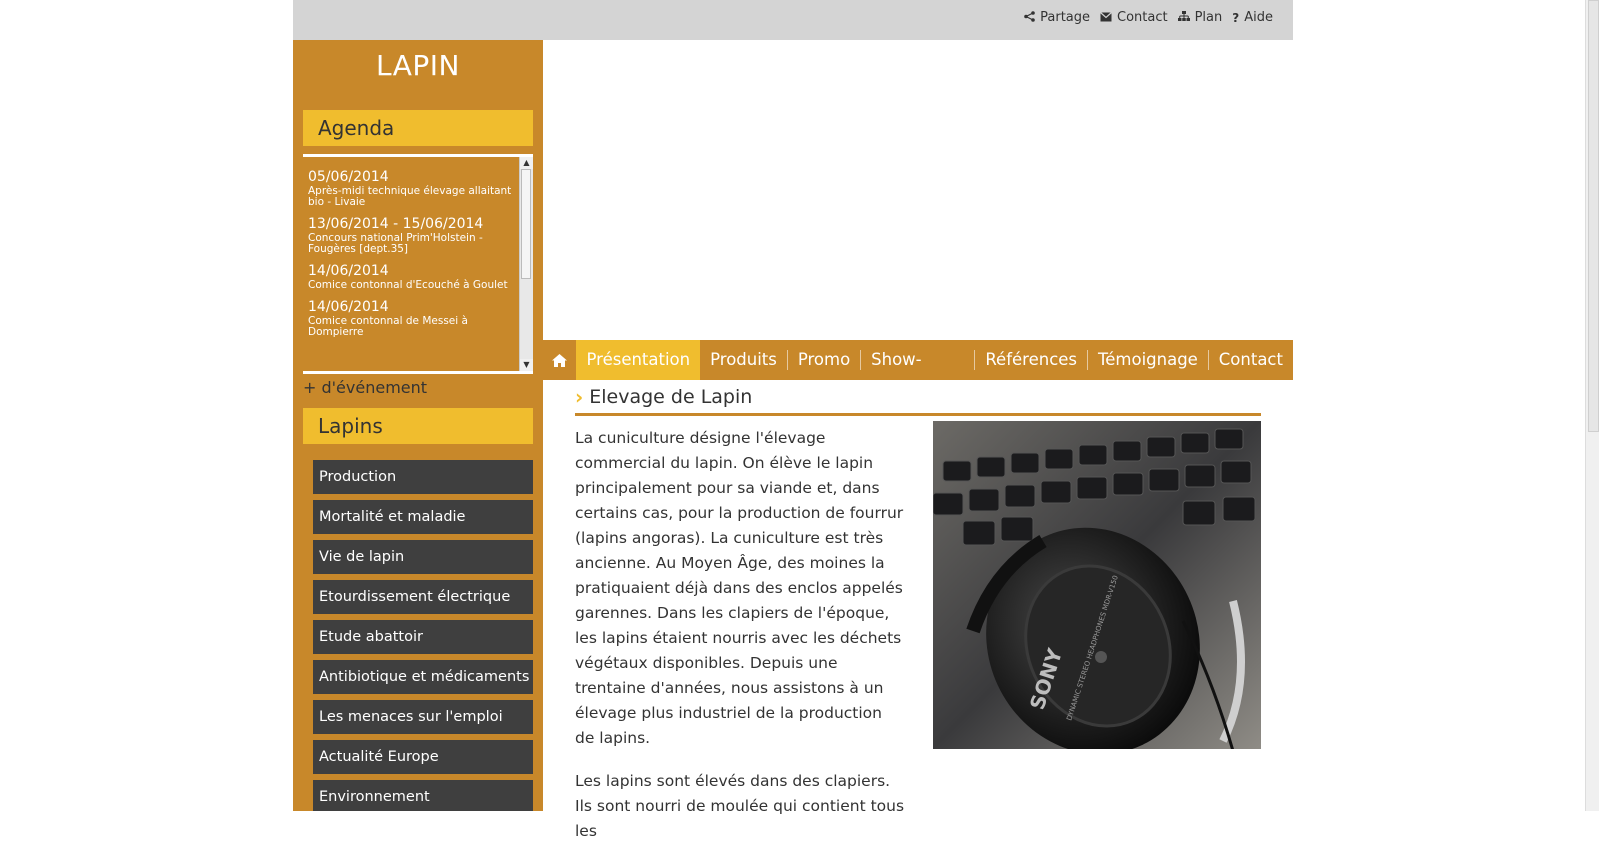  Describe the element at coordinates (526, 224) in the screenshot. I see `scroll-thumb` at that location.